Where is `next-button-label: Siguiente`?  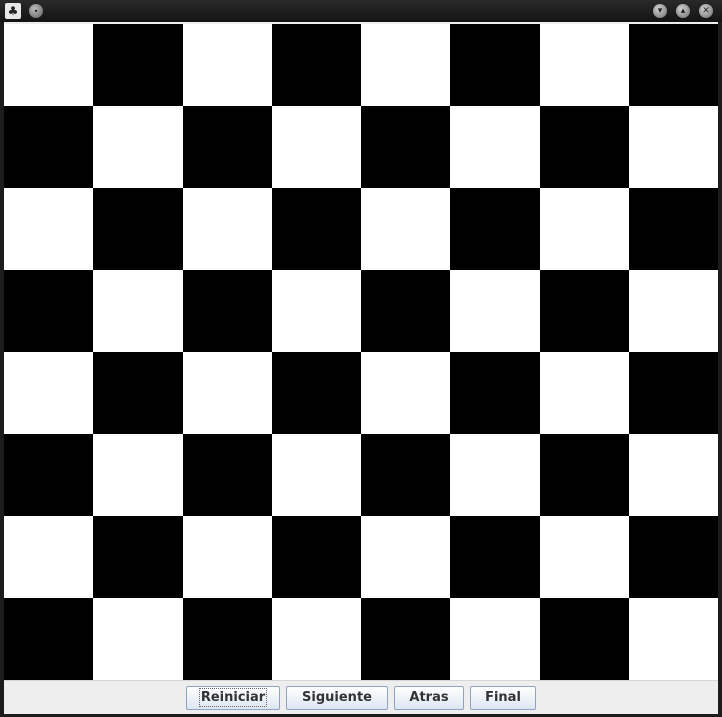 next-button-label: Siguiente is located at coordinates (337, 697).